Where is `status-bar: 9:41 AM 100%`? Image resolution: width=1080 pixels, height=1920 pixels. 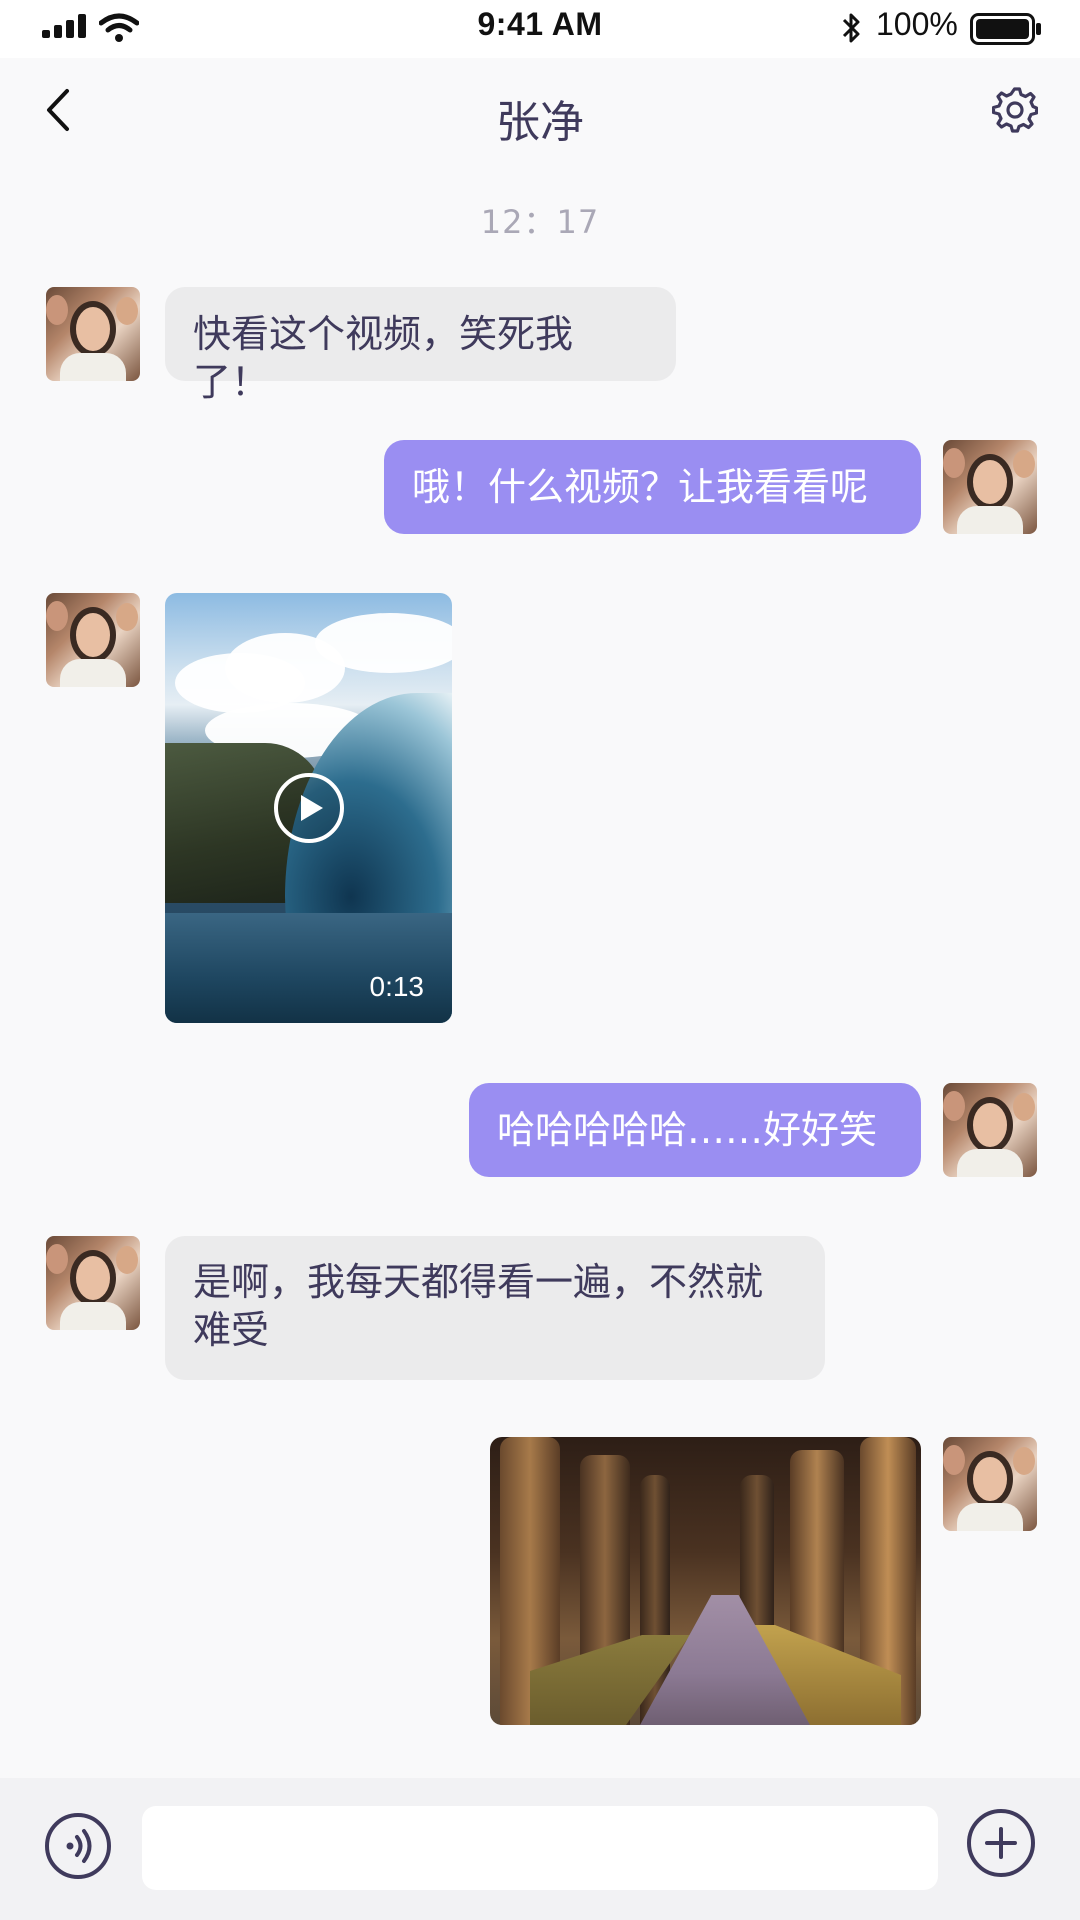
status-bar: 9:41 AM 100% is located at coordinates (540, 29).